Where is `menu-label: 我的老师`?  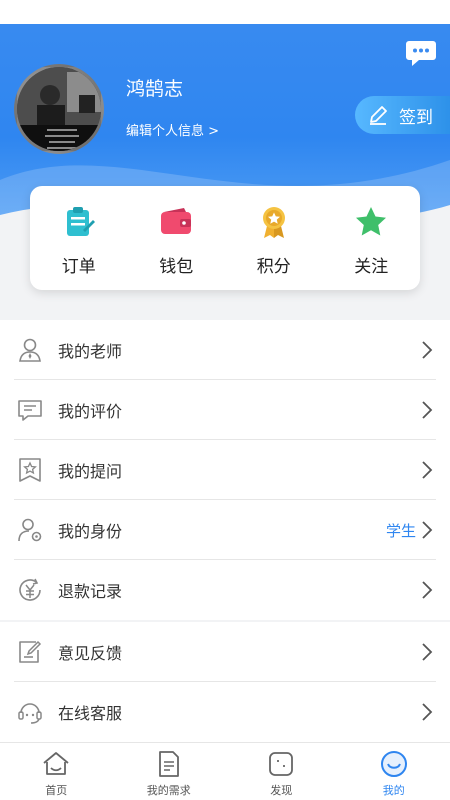
menu-label: 我的老师 is located at coordinates (90, 351).